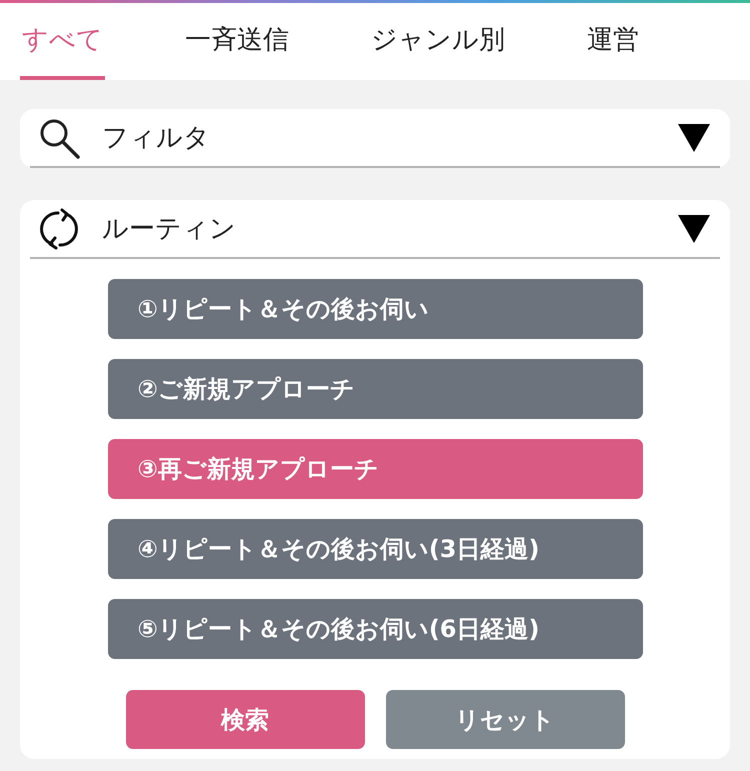 The height and width of the screenshot is (771, 750). Describe the element at coordinates (59, 137) in the screenshot. I see `search-icon` at that location.